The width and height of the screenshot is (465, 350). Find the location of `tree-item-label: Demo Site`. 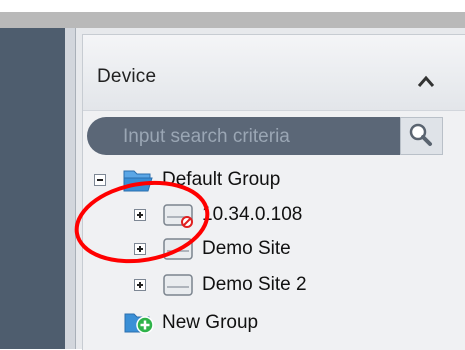

tree-item-label: Demo Site is located at coordinates (246, 248).